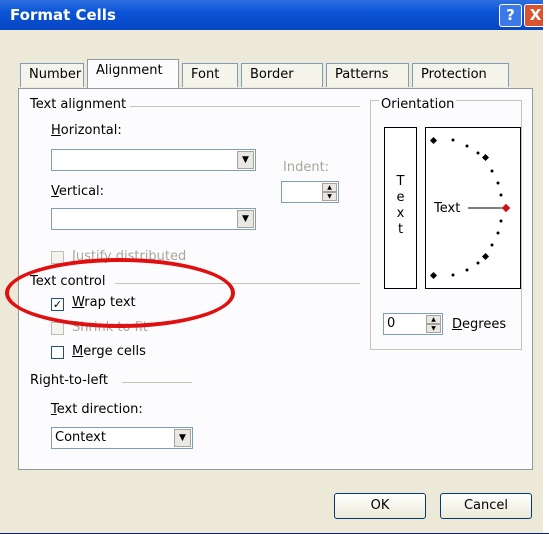 This screenshot has height=534, width=549. I want to click on vertical-letter: x, so click(400, 213).